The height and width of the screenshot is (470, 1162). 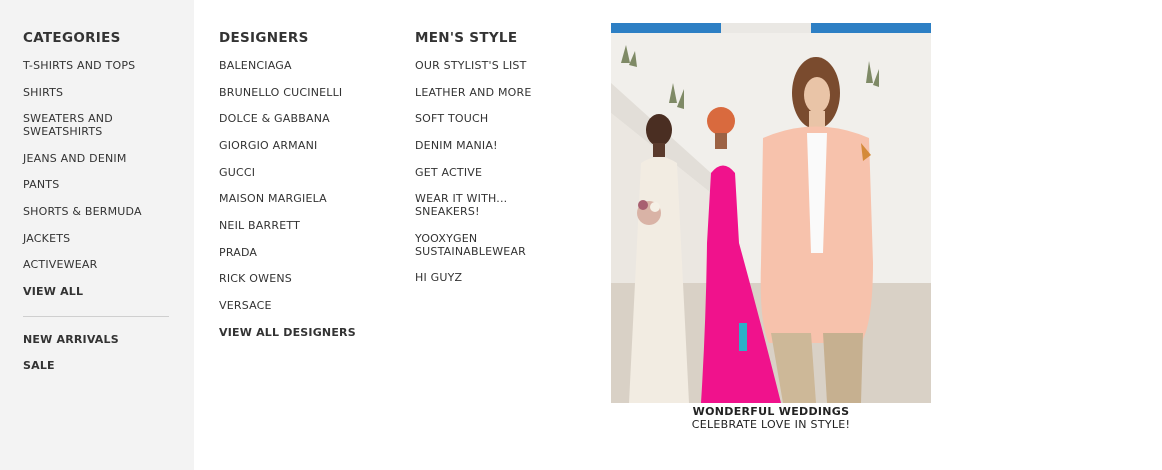 I want to click on designer-link-neil-barrett: NEIL BARRETT, so click(x=259, y=225).